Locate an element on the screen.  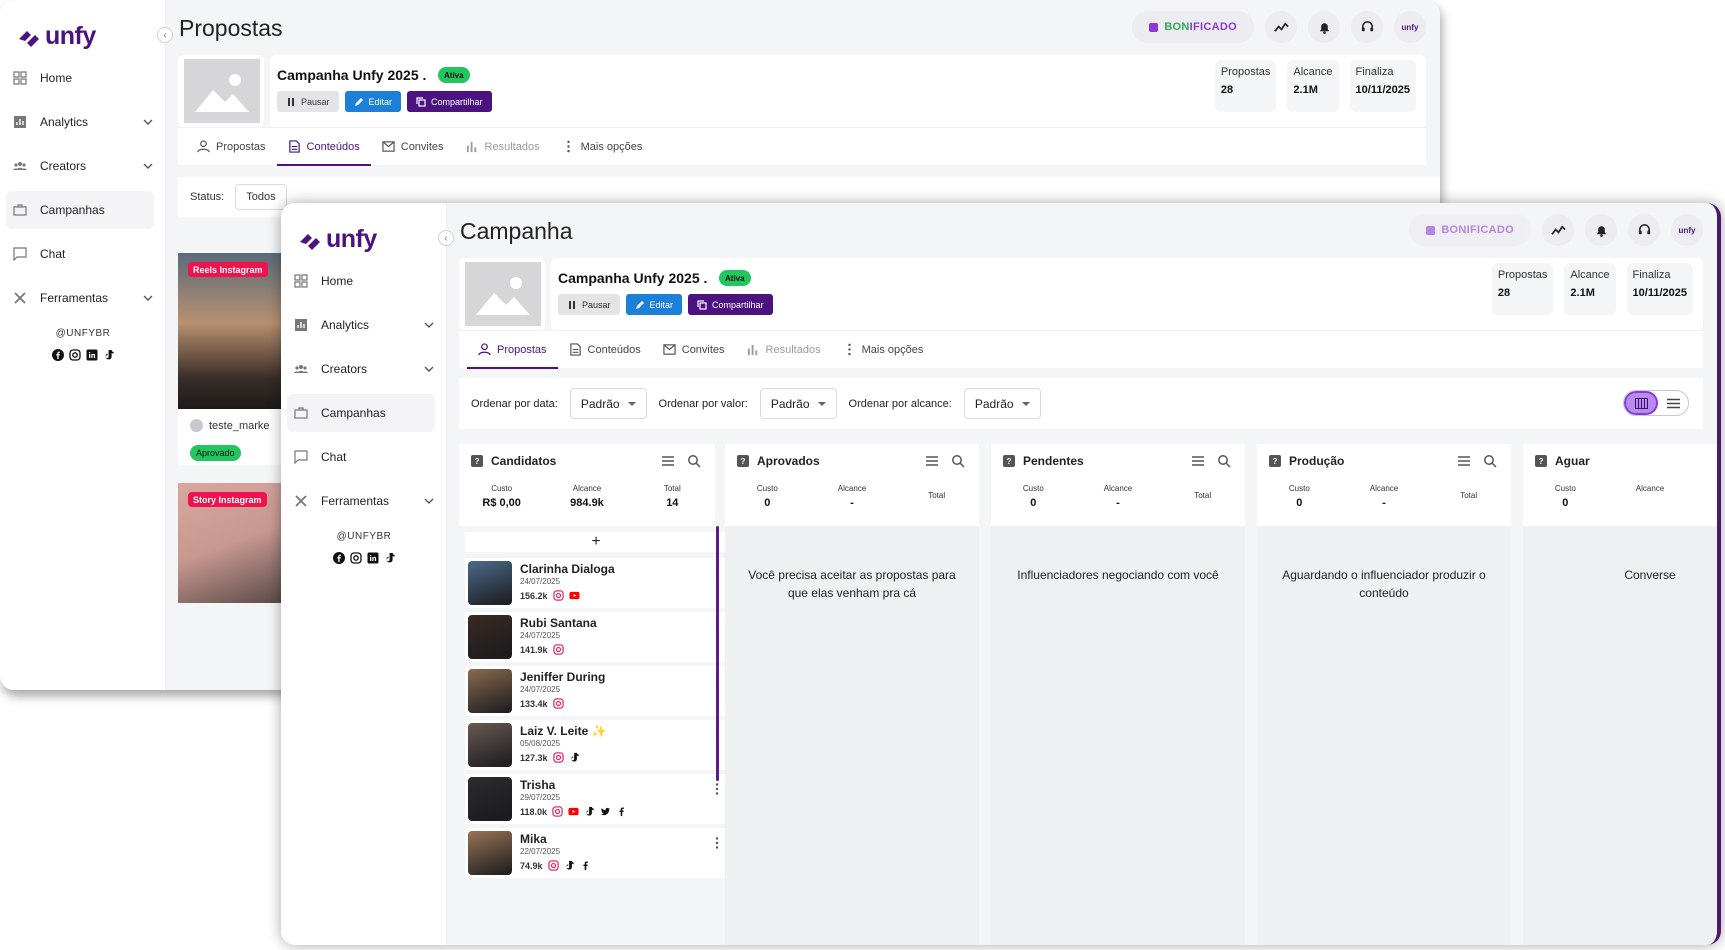
content-thumbnail: Reels Instagram is located at coordinates (230, 331).